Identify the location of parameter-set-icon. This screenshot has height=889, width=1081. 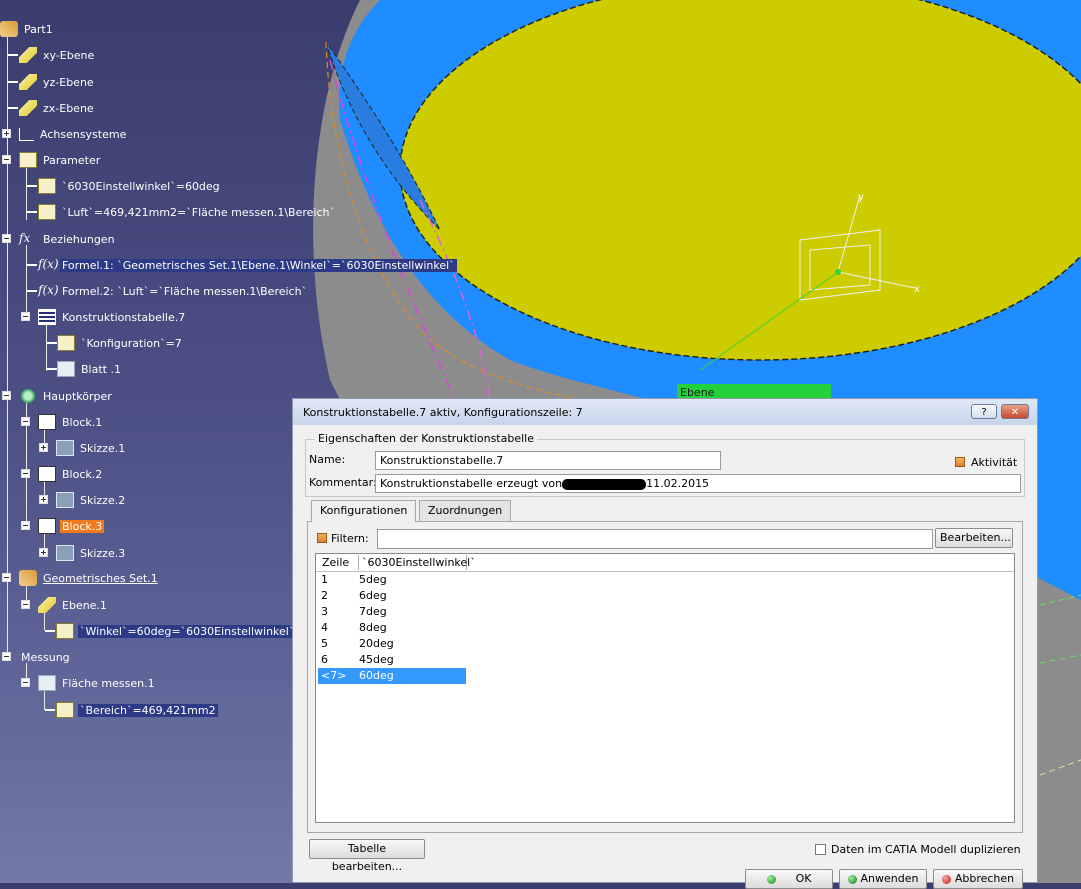
(28, 160).